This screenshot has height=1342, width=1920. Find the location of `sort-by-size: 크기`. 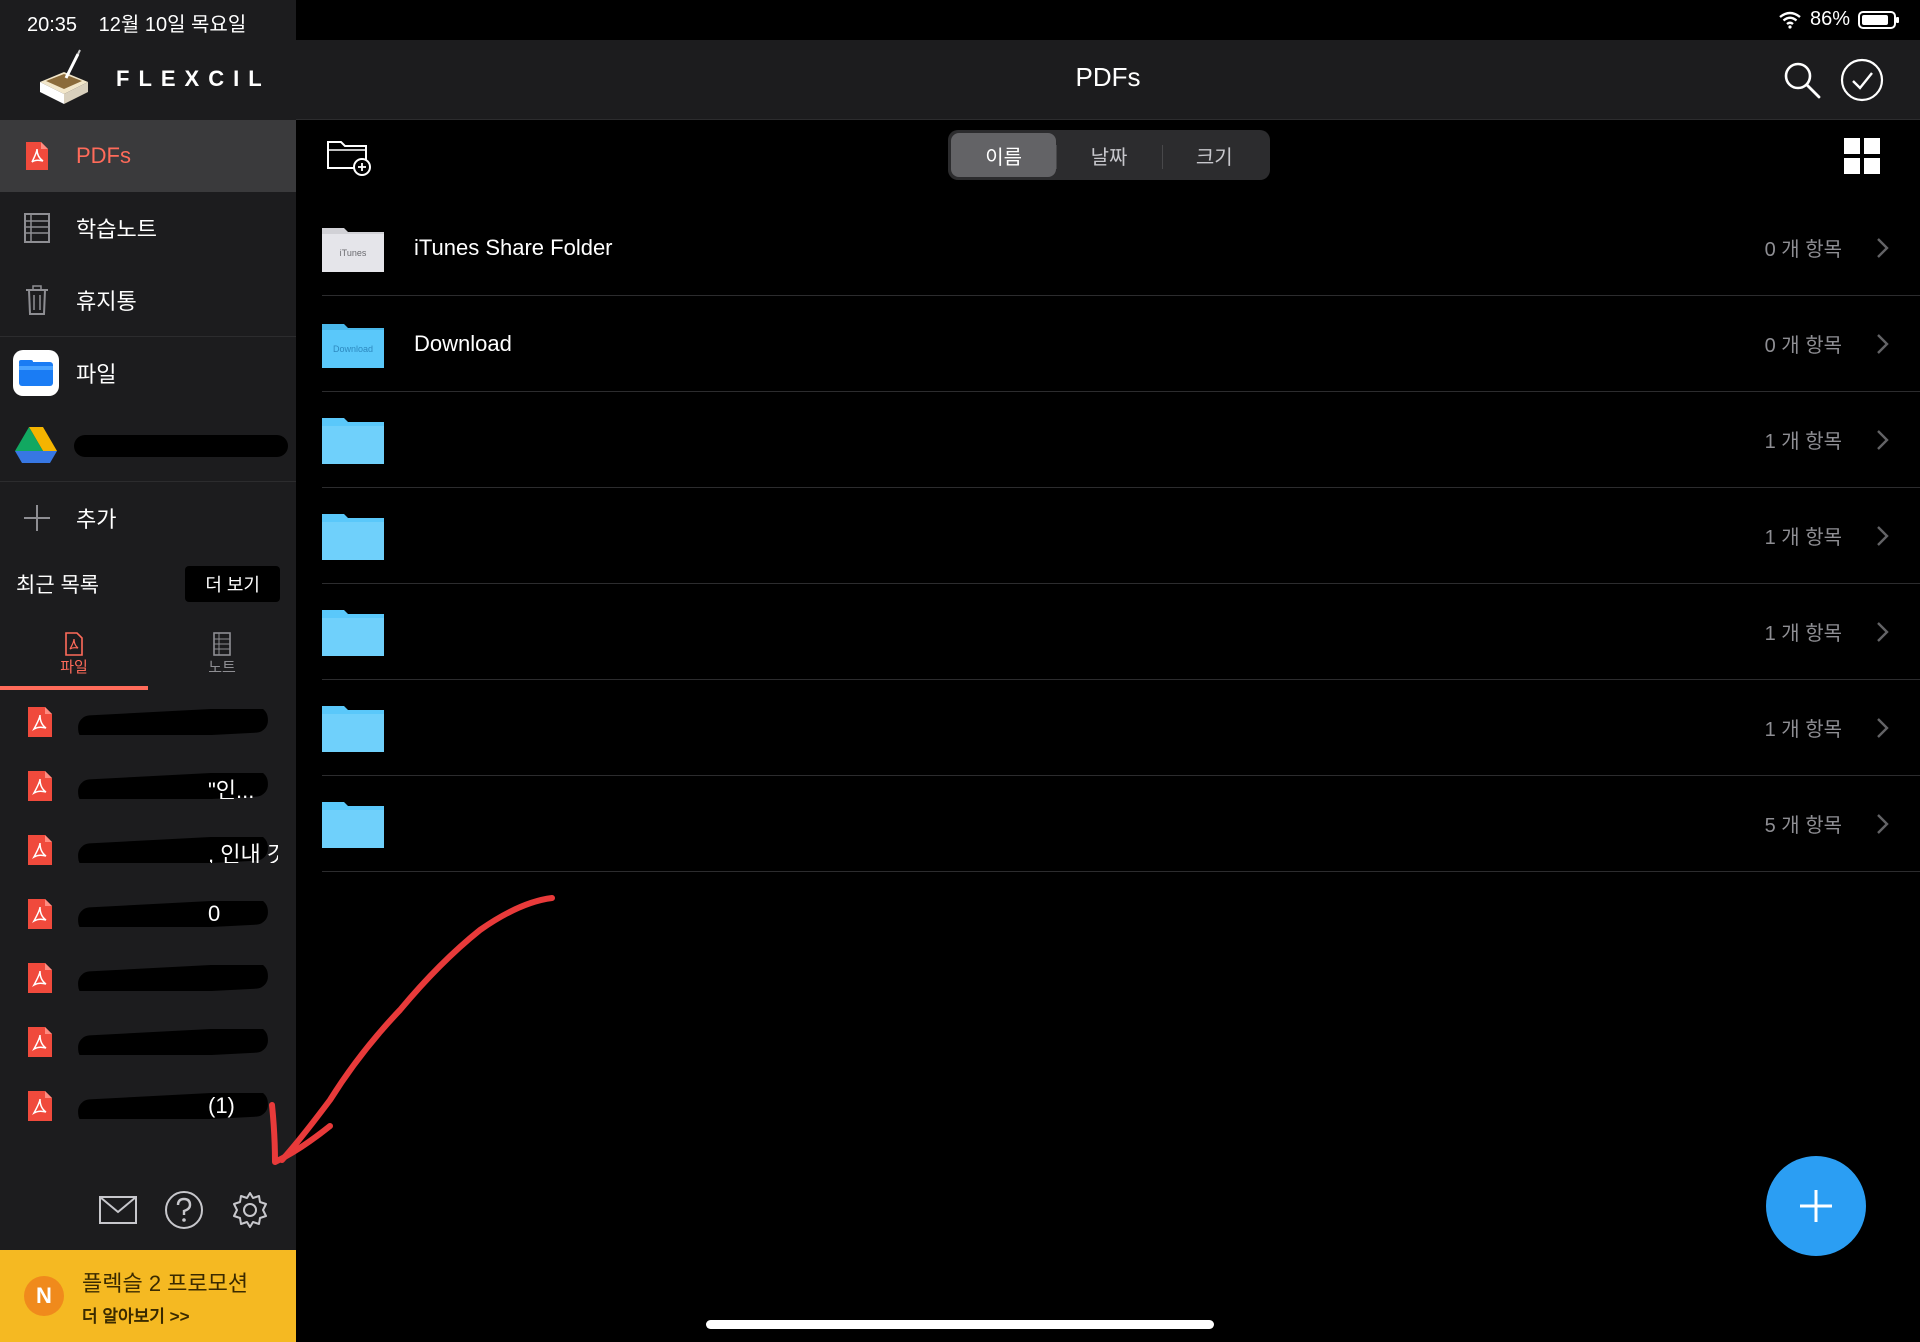

sort-by-size: 크기 is located at coordinates (1214, 155).